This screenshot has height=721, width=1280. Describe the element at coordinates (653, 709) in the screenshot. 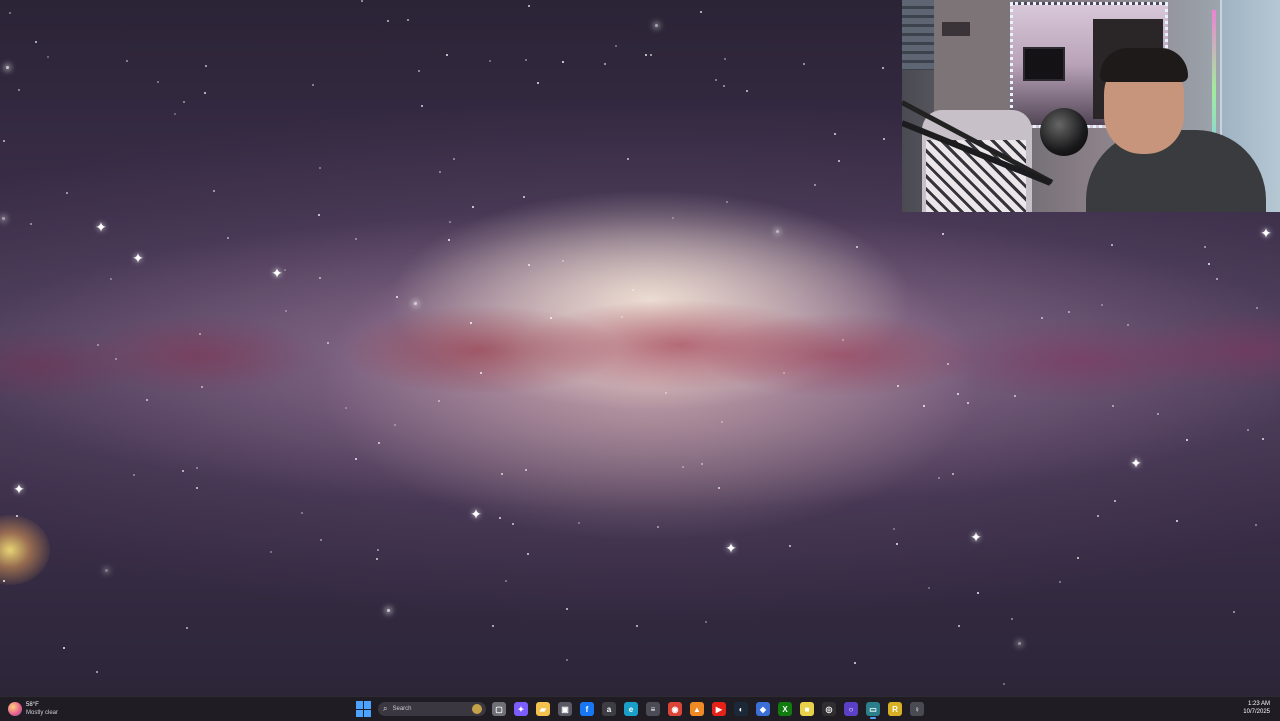

I see `notepad-icon: ≡` at that location.